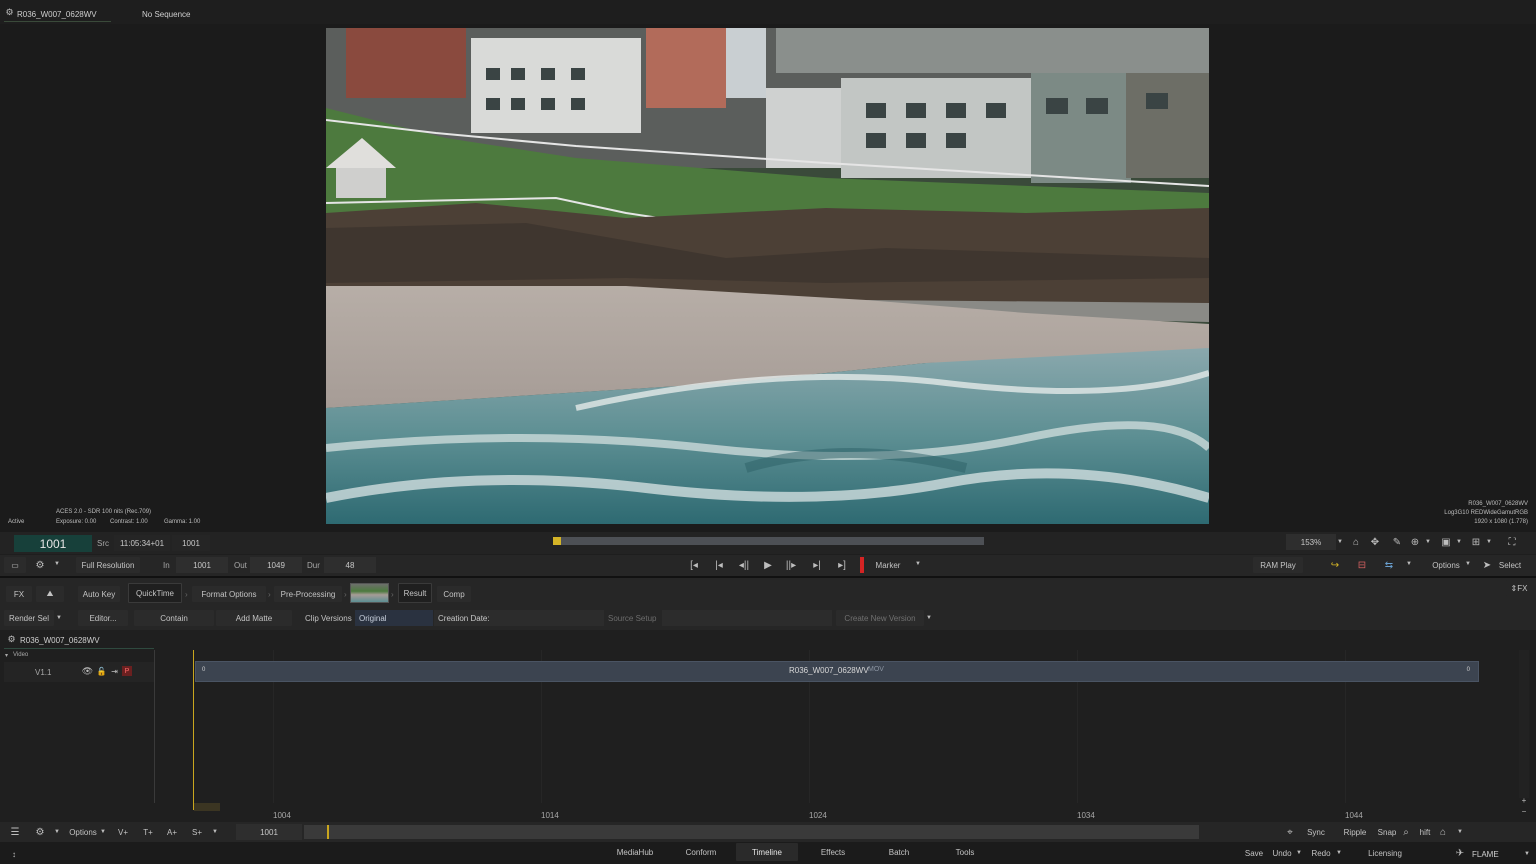 This screenshot has width=1536, height=864. What do you see at coordinates (1524, 800) in the screenshot?
I see `zoom-in-icon: +` at bounding box center [1524, 800].